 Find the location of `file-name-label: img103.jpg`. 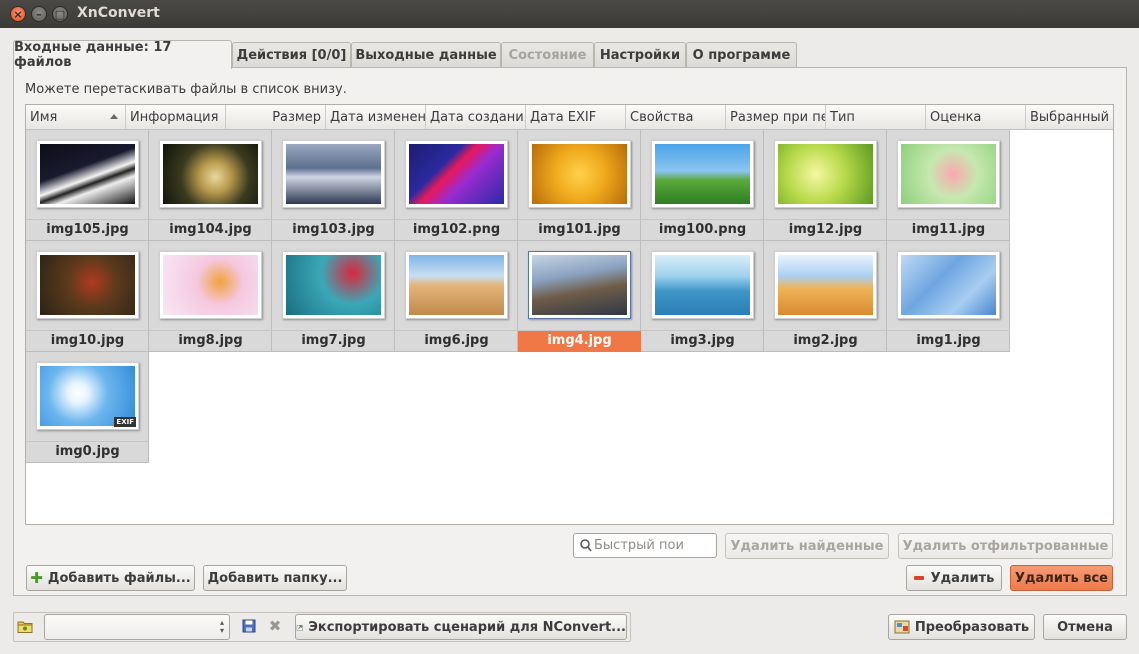

file-name-label: img103.jpg is located at coordinates (333, 230).